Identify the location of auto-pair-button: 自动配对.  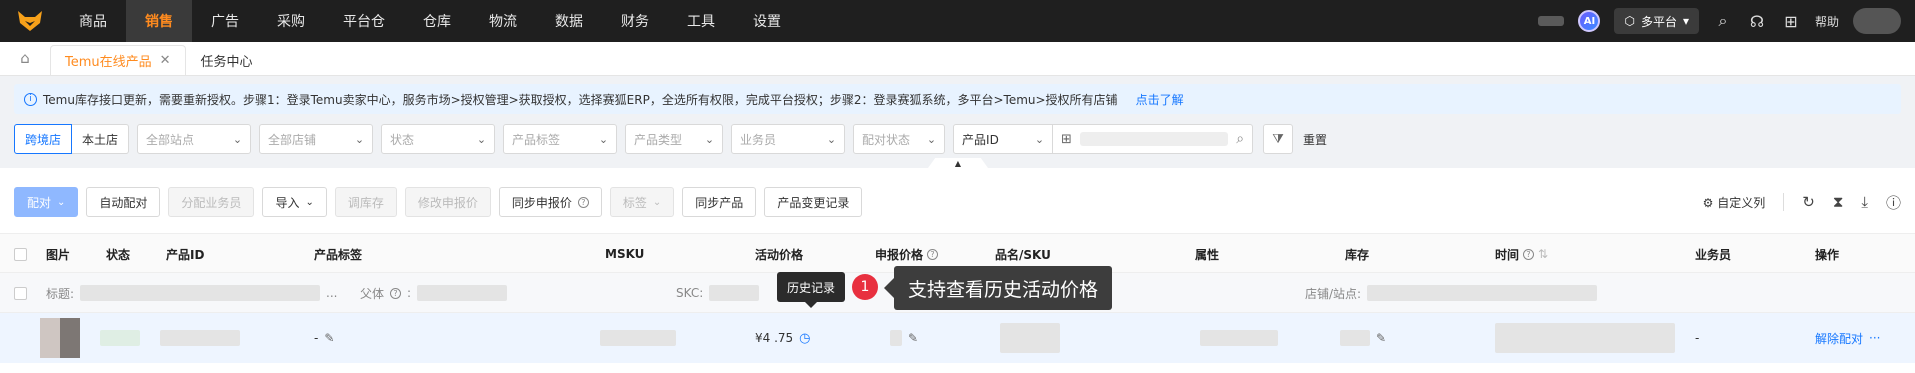
(123, 202).